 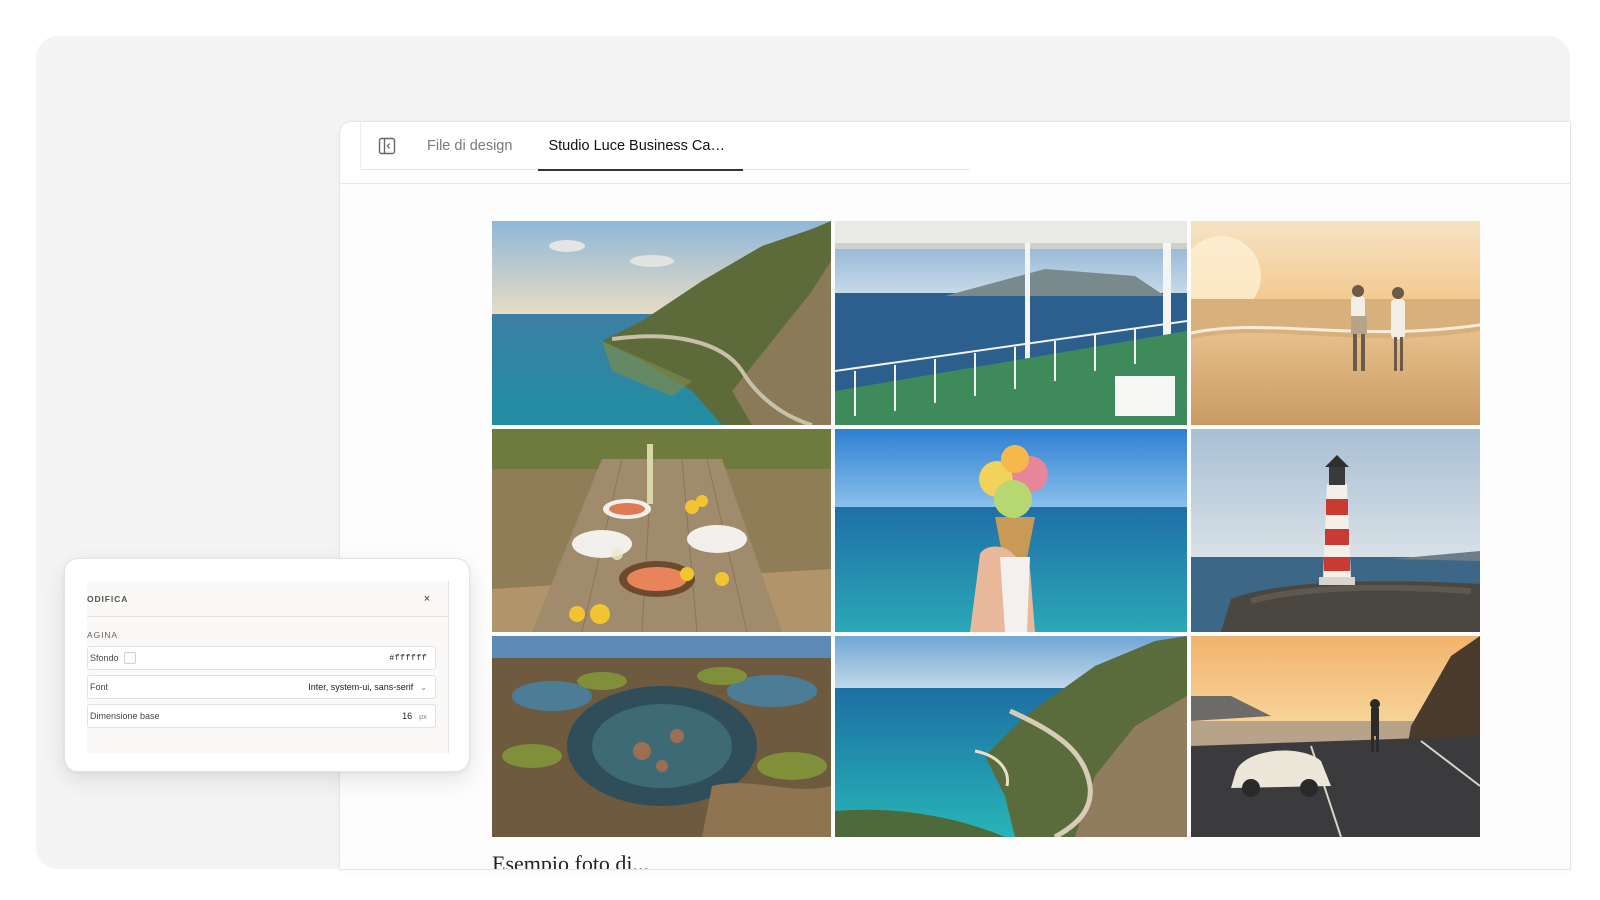 What do you see at coordinates (1011, 530) in the screenshot?
I see `gallery-photo-gelato-cone` at bounding box center [1011, 530].